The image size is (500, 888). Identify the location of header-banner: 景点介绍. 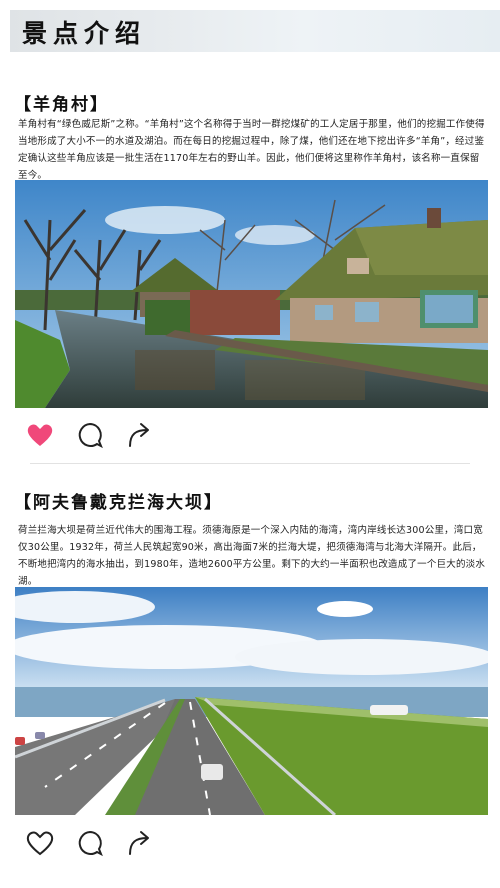
(255, 31).